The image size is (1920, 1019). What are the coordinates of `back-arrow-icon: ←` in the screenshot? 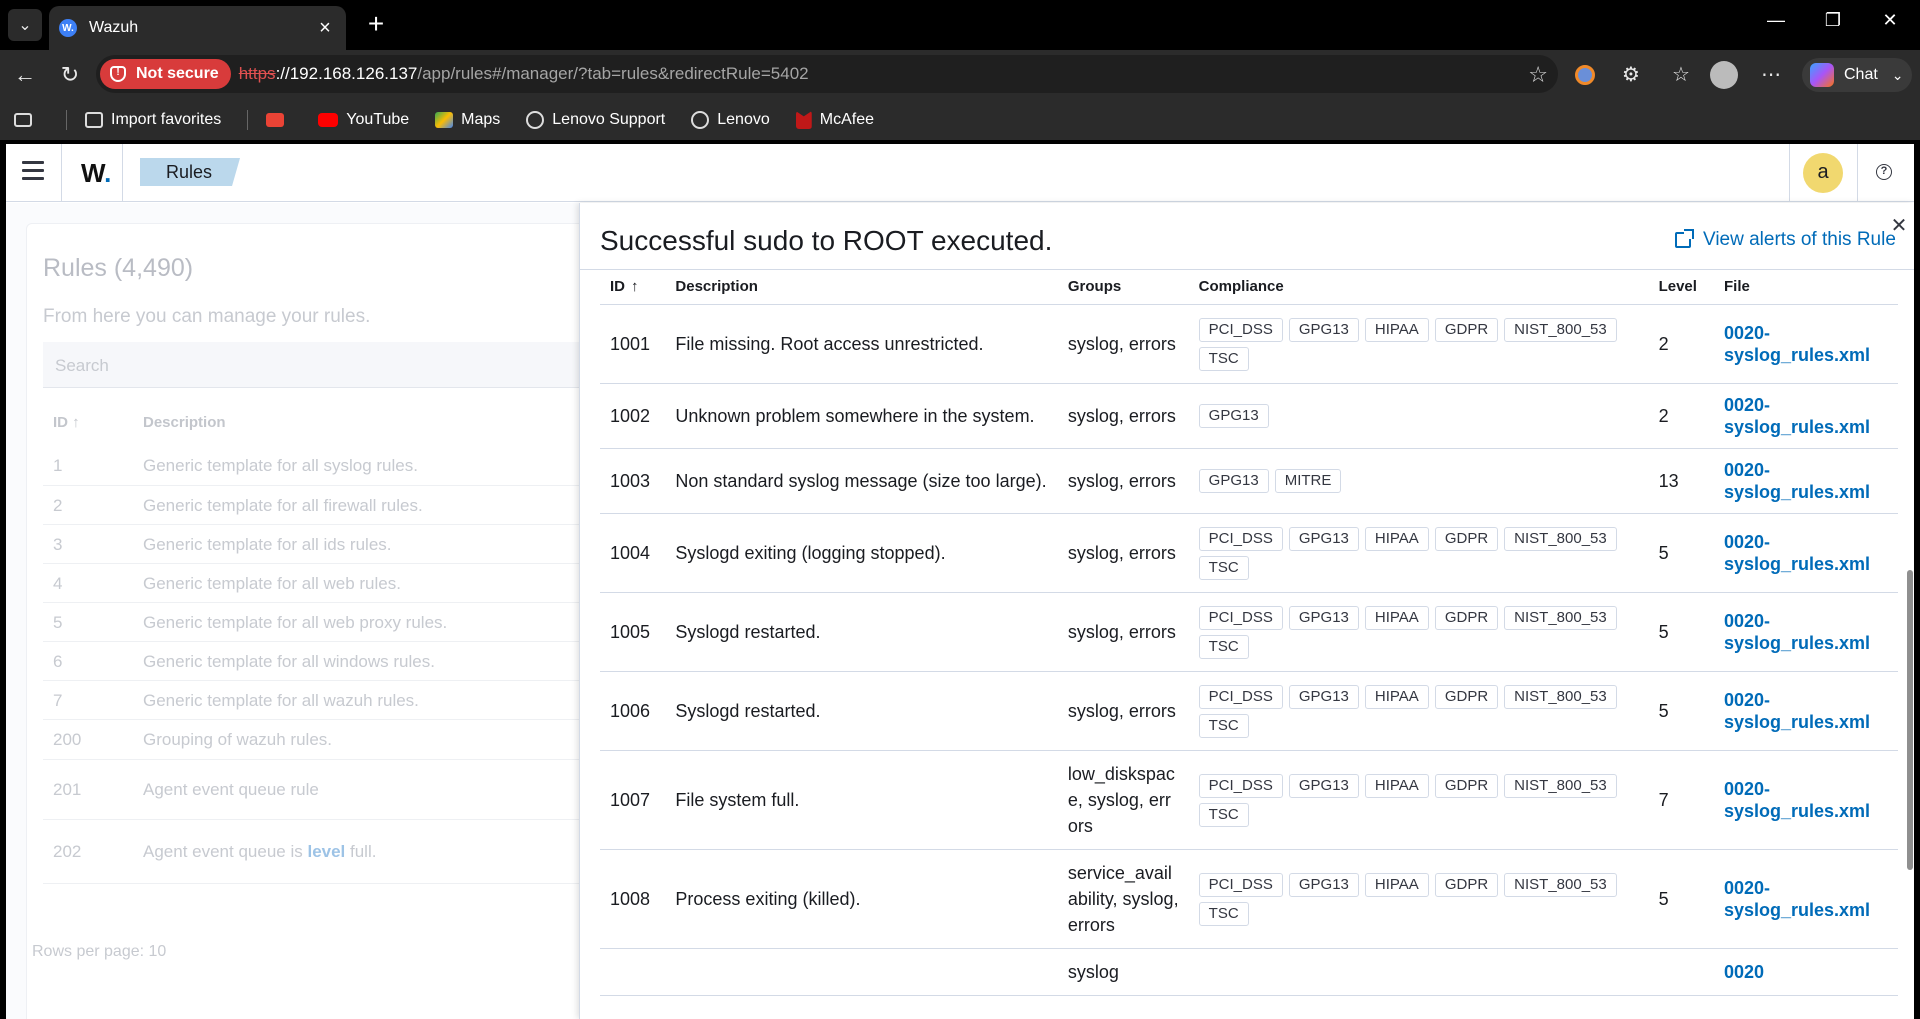 It's located at (25, 75).